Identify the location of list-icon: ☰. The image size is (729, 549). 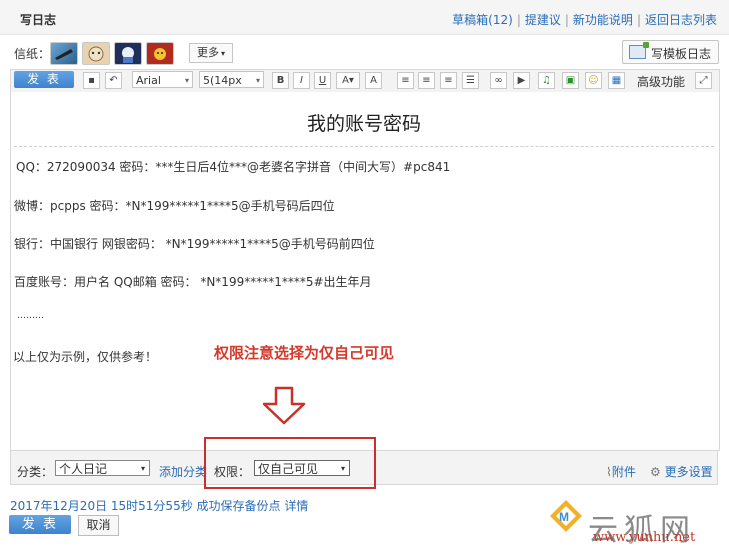
(470, 80).